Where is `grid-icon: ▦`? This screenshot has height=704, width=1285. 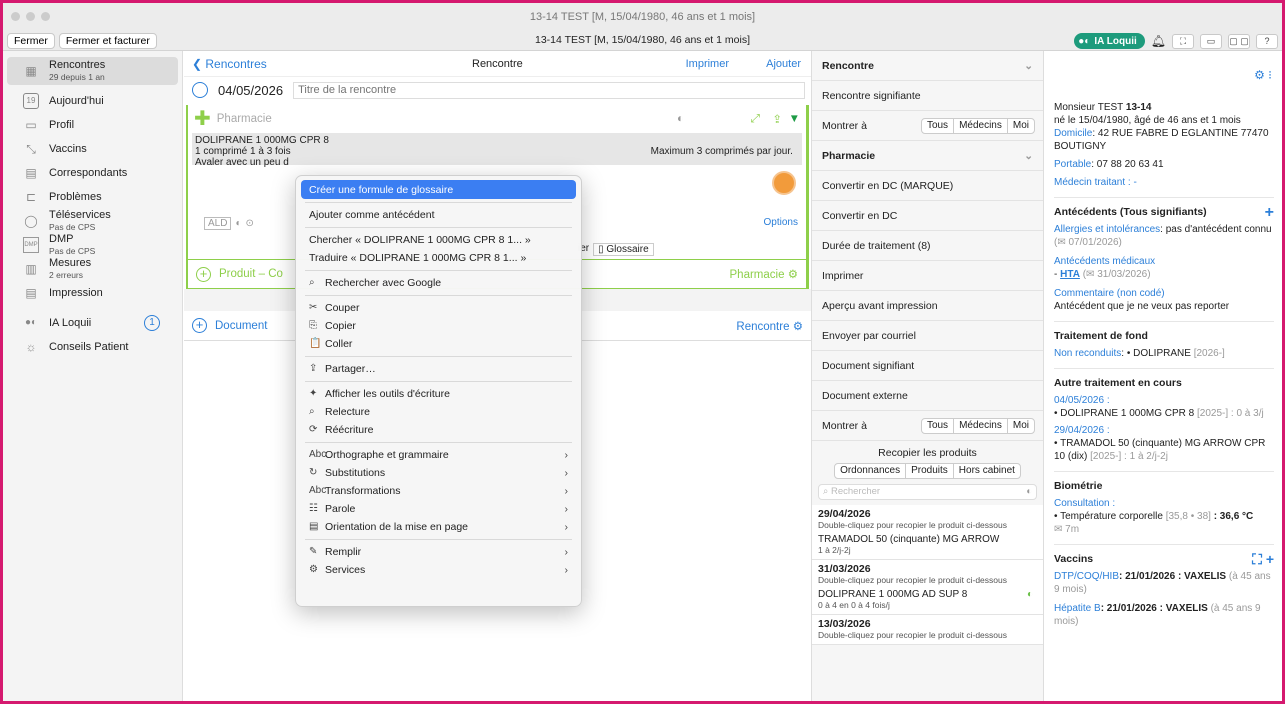
grid-icon: ▦ is located at coordinates (31, 71).